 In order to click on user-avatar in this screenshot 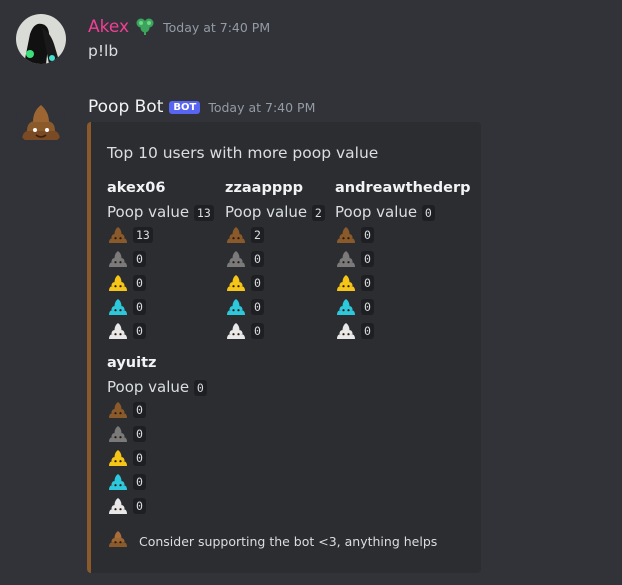, I will do `click(41, 39)`.